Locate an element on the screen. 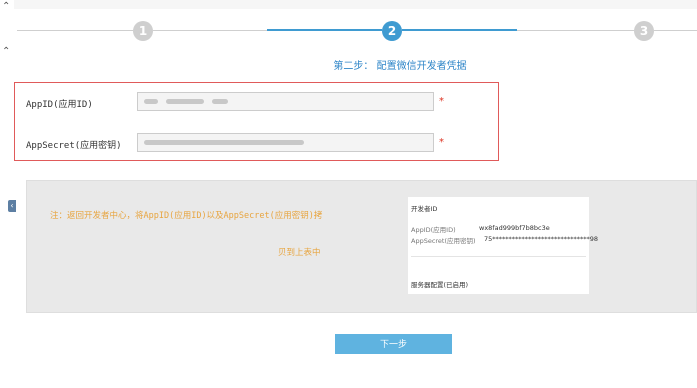 Image resolution: width=697 pixels, height=388 pixels. step-1-circle: 1 is located at coordinates (143, 31).